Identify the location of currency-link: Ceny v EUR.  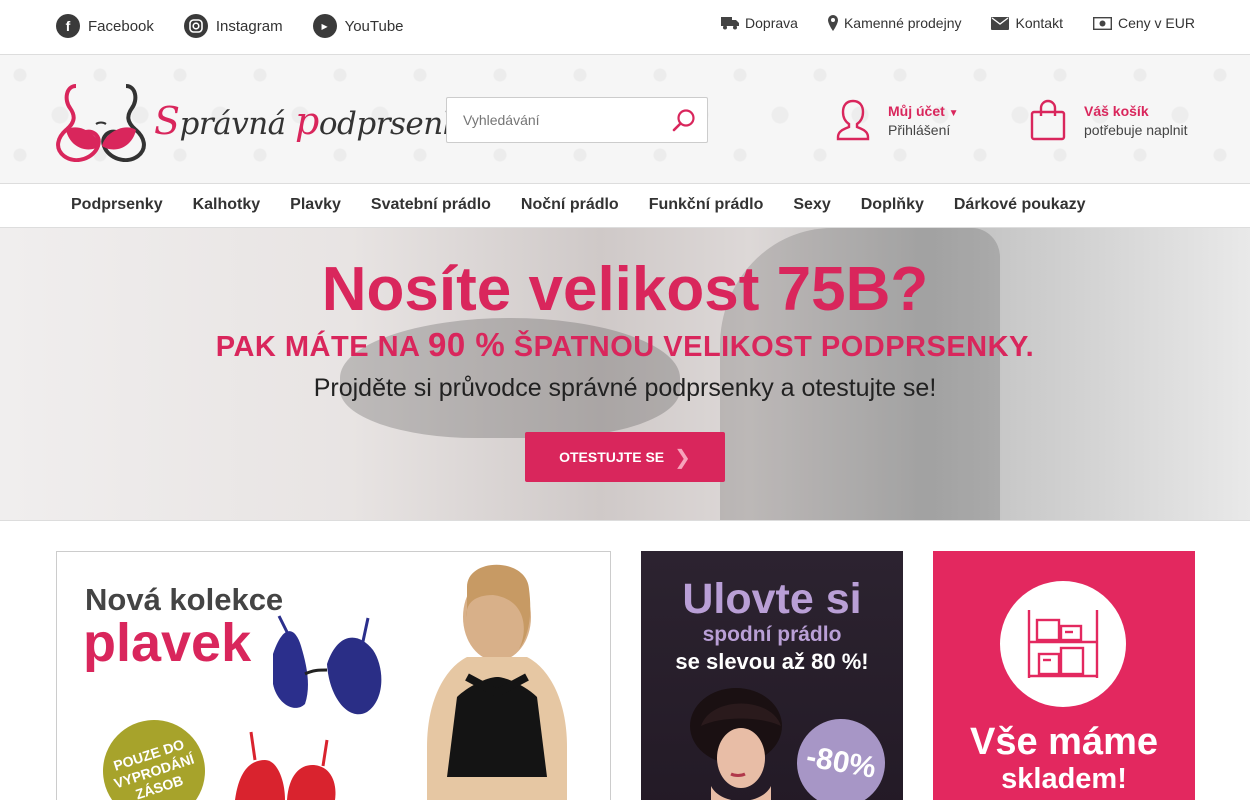
(1143, 23).